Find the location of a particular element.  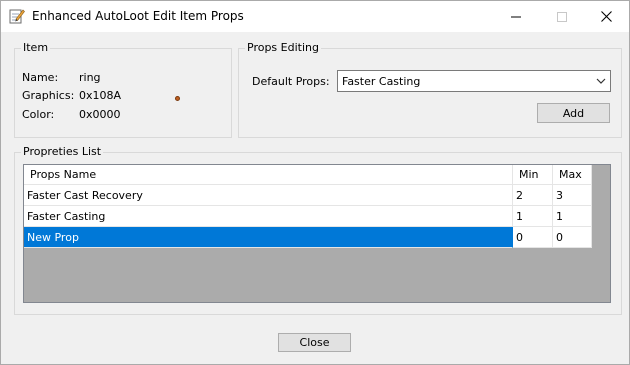

graphics-label: Graphics: is located at coordinates (48, 95).